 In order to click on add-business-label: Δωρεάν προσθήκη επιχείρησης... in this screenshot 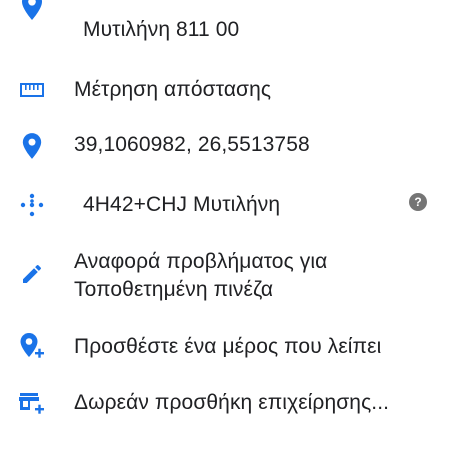, I will do `click(232, 402)`.